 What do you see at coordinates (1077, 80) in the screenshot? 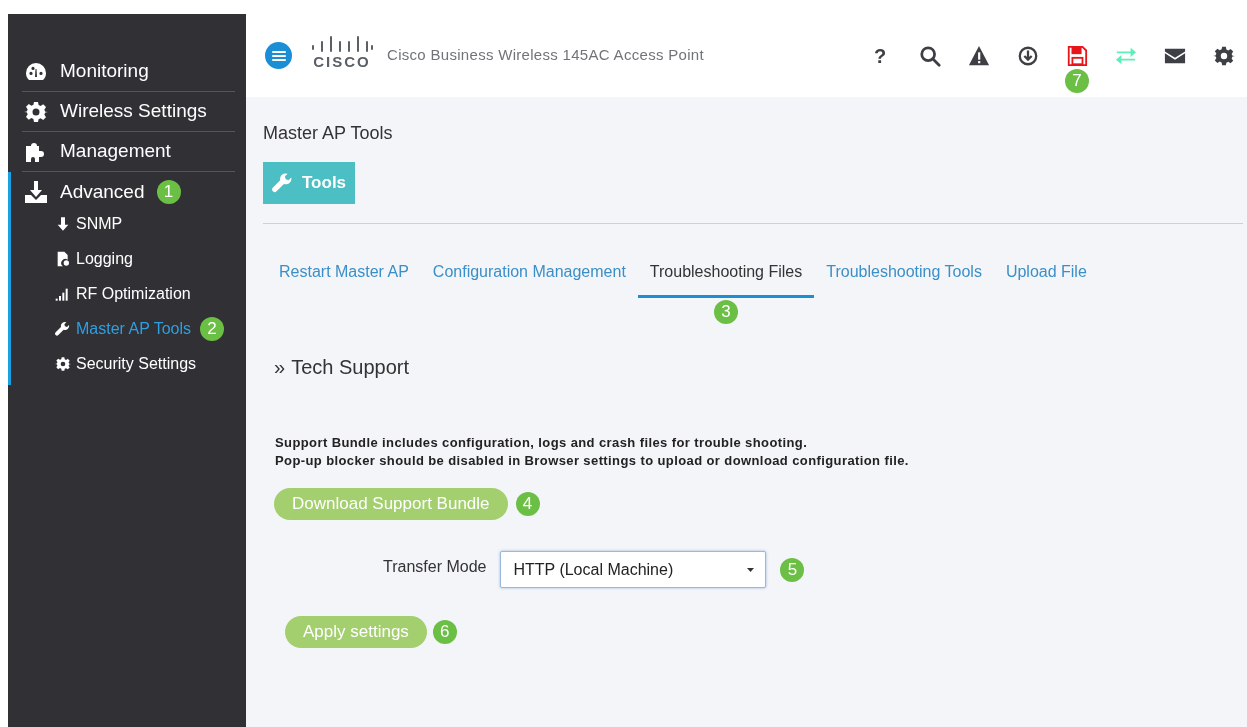
I see `step-number-badge: 7` at bounding box center [1077, 80].